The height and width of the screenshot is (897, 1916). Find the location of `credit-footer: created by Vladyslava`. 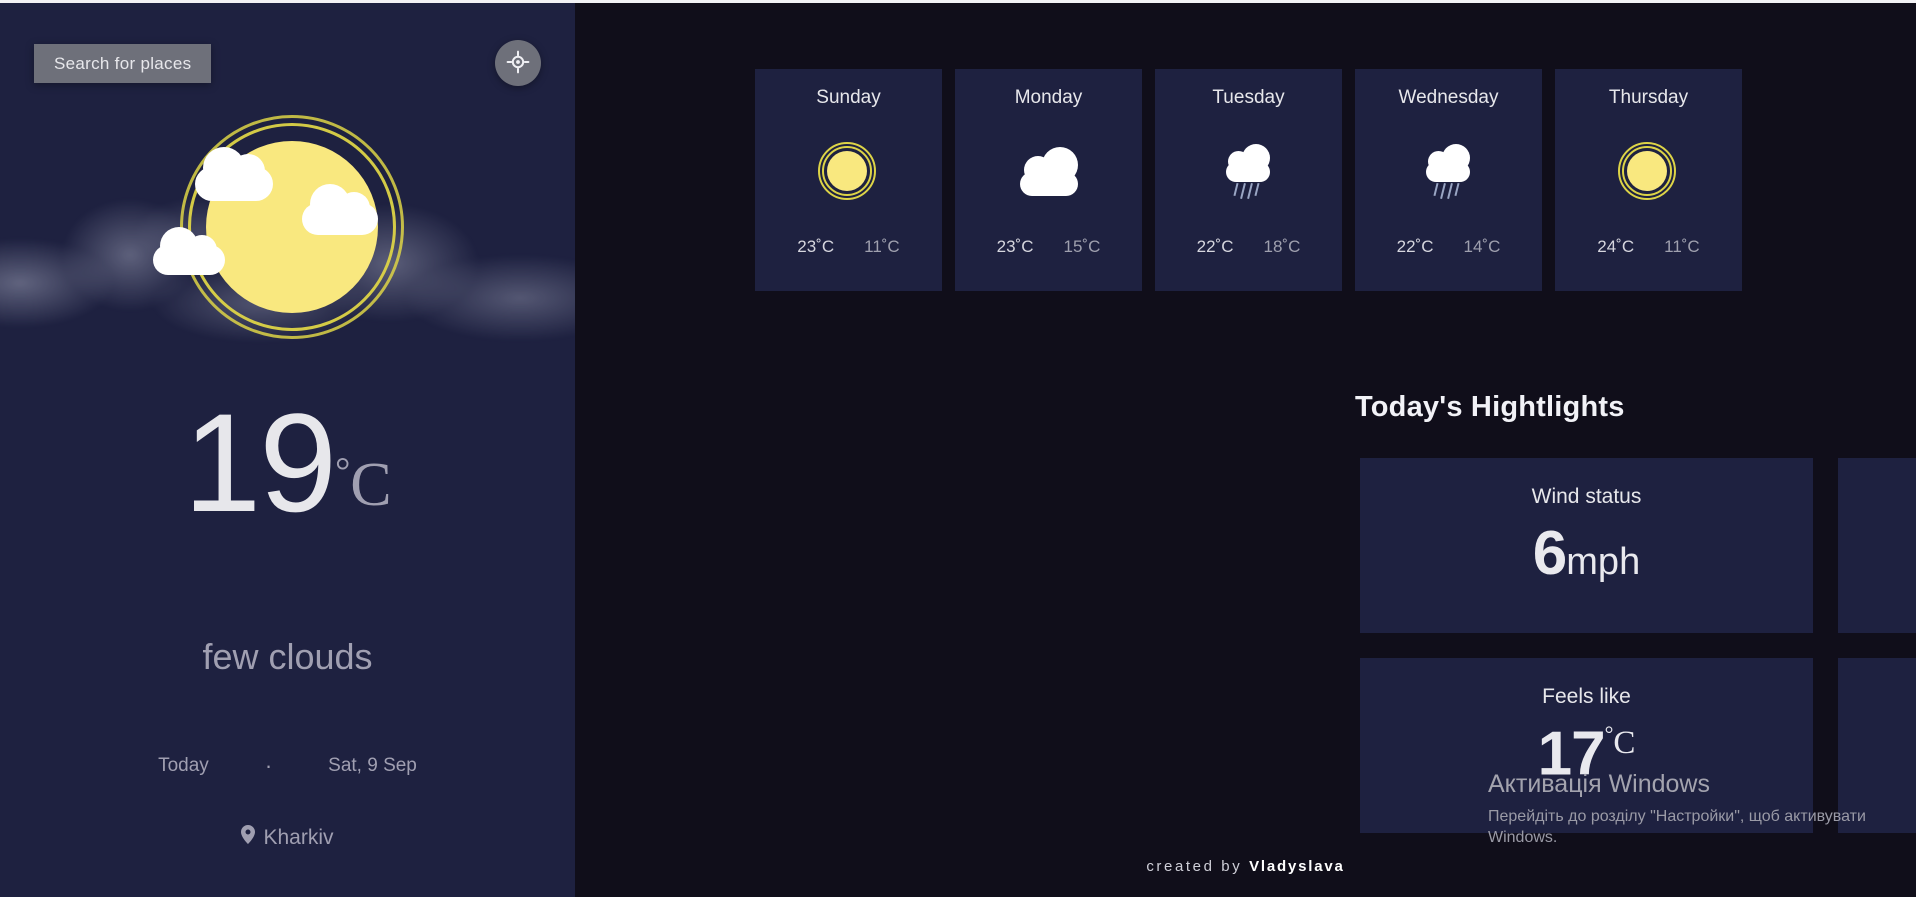

credit-footer: created by Vladyslava is located at coordinates (1245, 866).